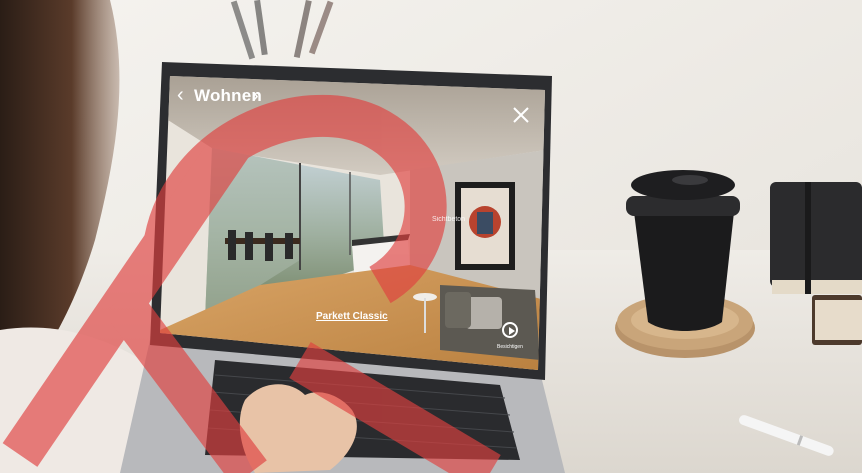 The width and height of the screenshot is (862, 473). I want to click on hotspot-floor-label: Parkett Classic, so click(352, 316).